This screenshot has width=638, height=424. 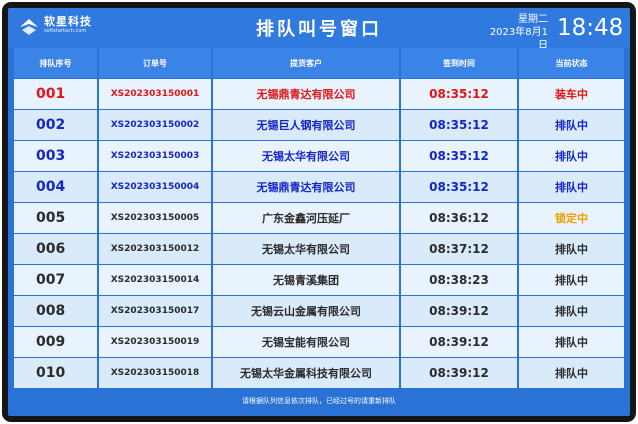 I want to click on col-header-queue-number: 排队序号, so click(x=56, y=63).